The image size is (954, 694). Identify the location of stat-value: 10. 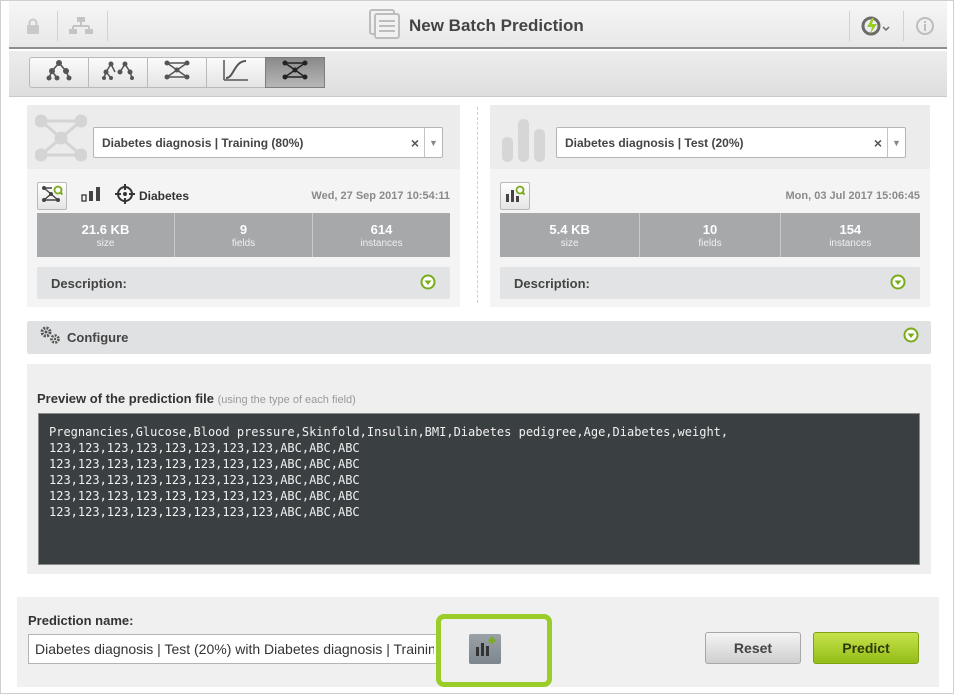
(710, 229).